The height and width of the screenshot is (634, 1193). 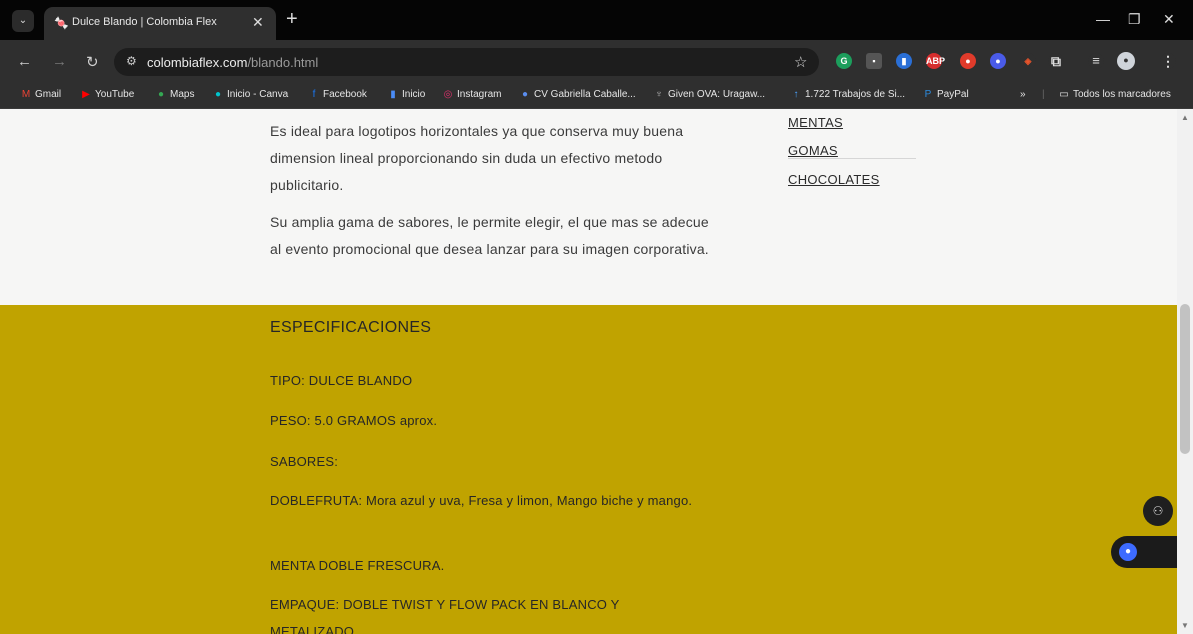 I want to click on scroll-up-arrow-icon: ▲, so click(x=1185, y=117).